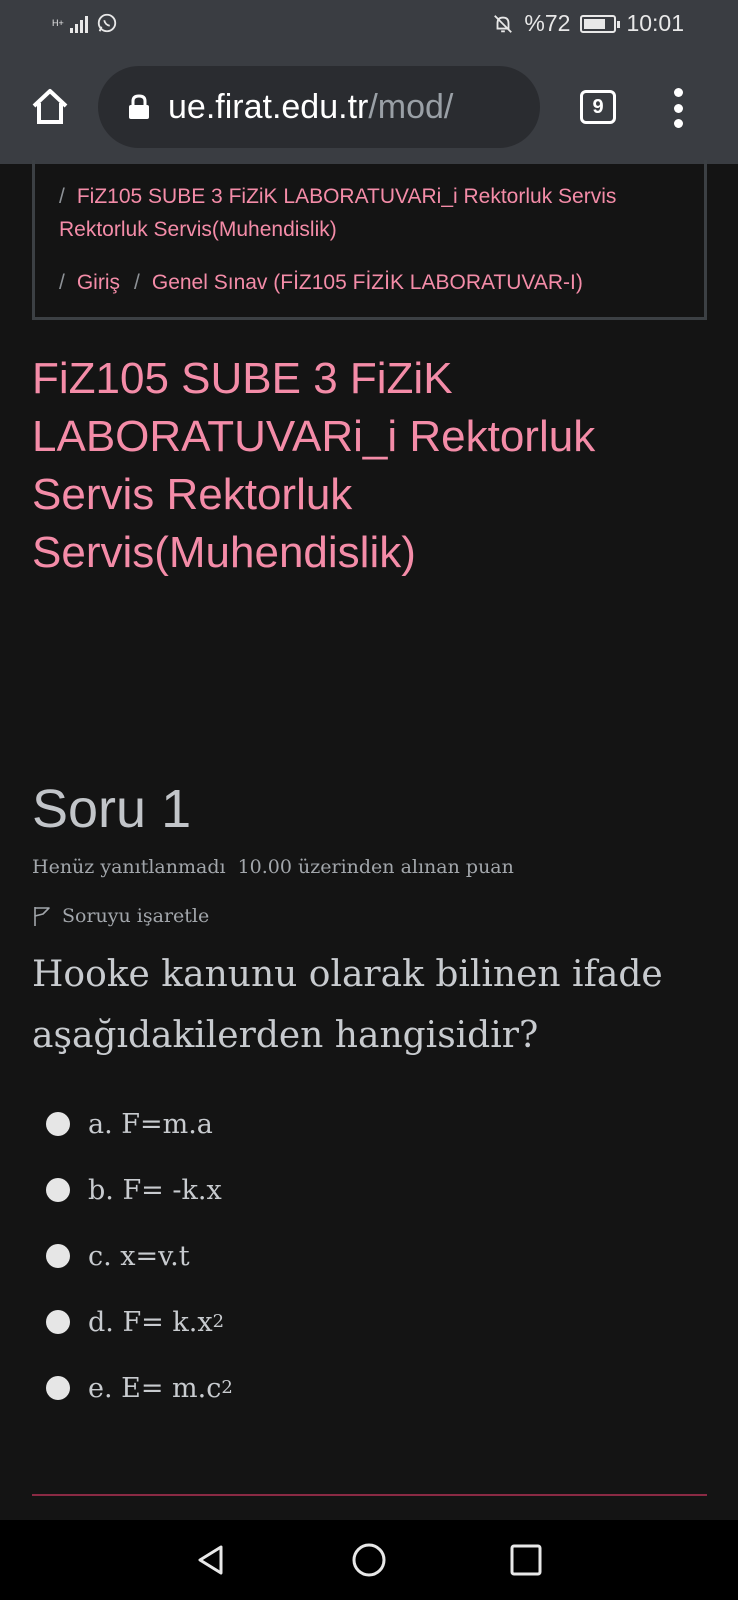 Image resolution: width=738 pixels, height=1600 pixels. Describe the element at coordinates (503, 23) in the screenshot. I see `muted-bell-icon` at that location.